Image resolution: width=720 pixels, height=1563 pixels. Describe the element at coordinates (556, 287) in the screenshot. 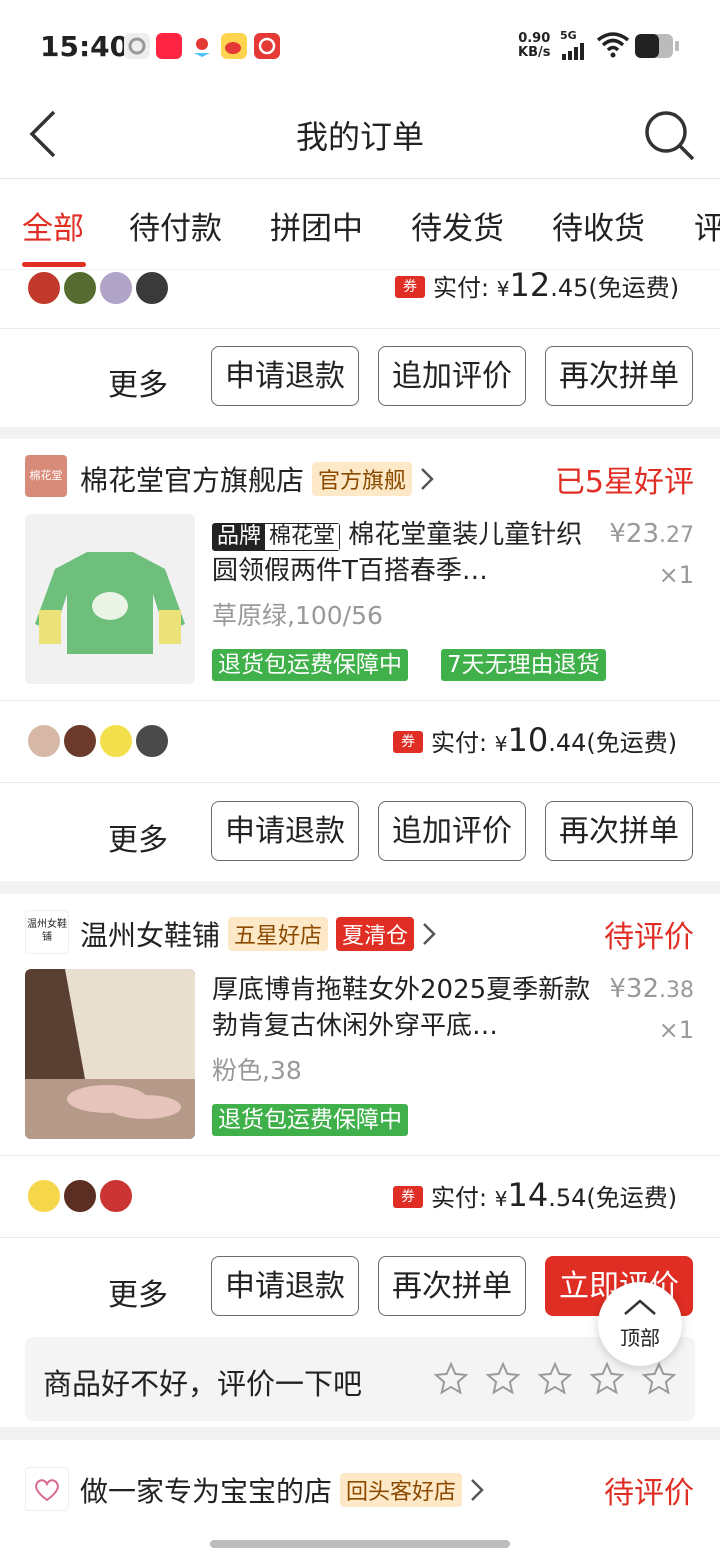

I see `paid-amount: 实付: ¥12.45(免运费)` at that location.